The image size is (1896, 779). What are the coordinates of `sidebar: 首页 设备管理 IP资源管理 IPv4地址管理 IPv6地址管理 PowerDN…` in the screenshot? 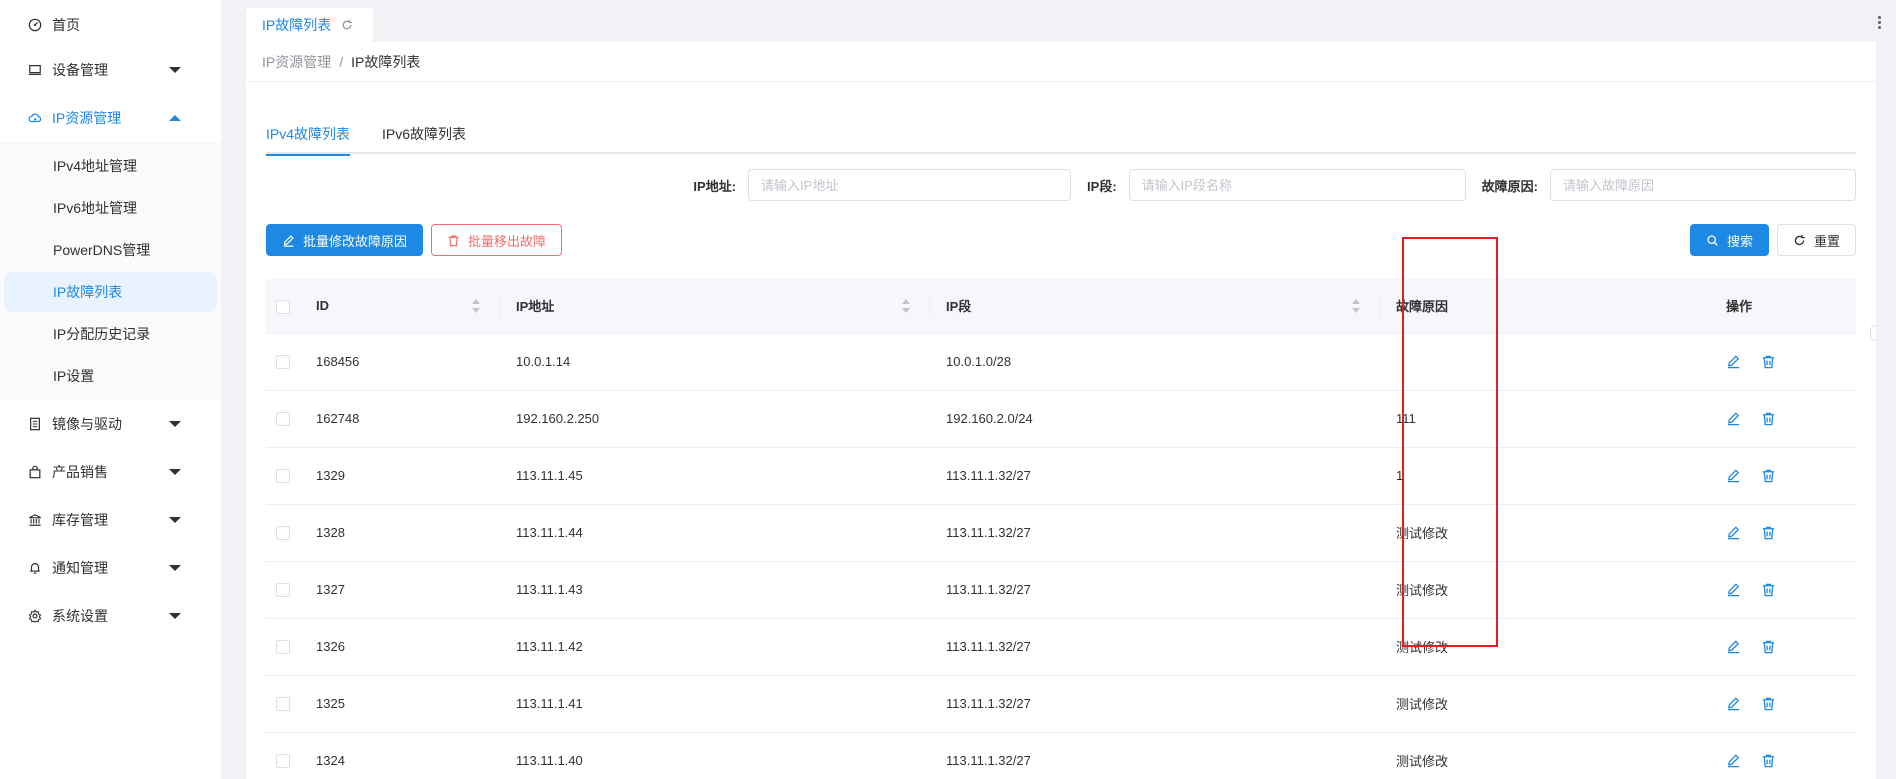 It's located at (110, 389).